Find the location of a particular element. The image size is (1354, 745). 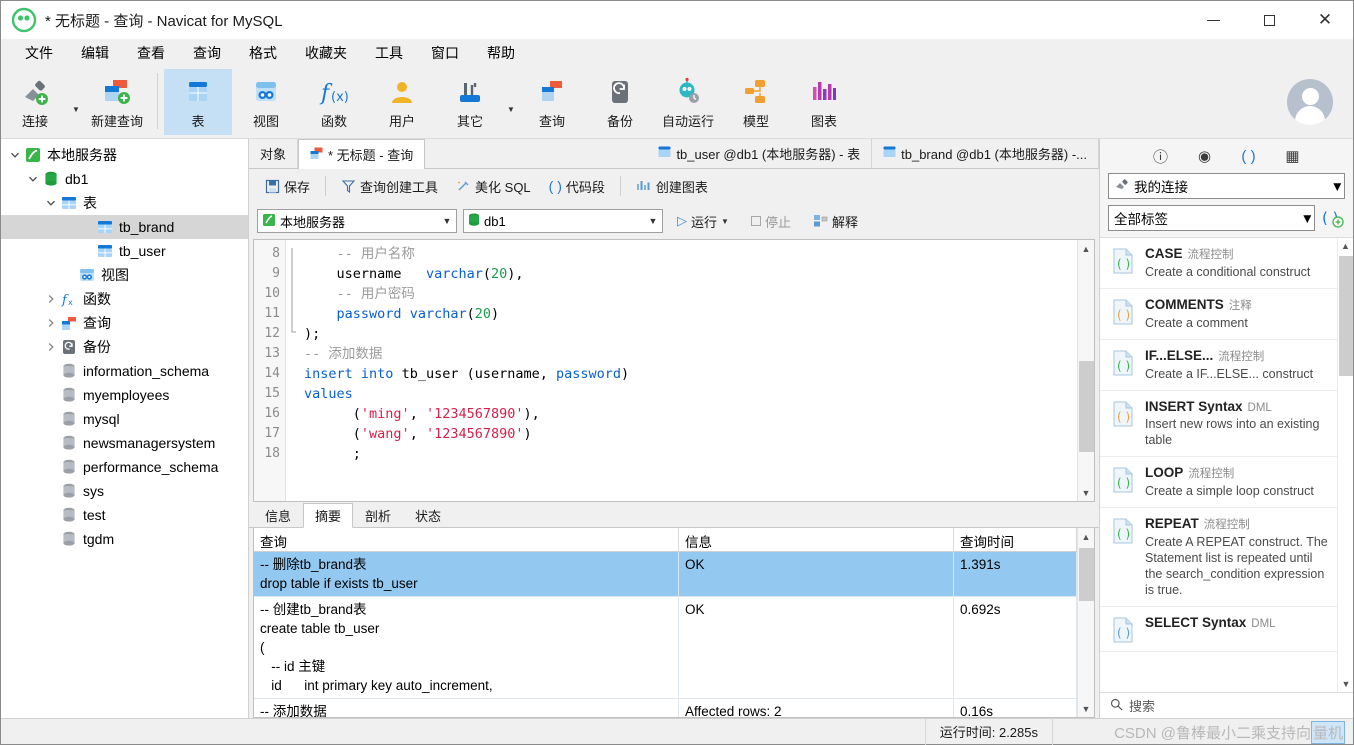

tree-item-newsmanagersystem: newsmanagersystem is located at coordinates (124, 443).